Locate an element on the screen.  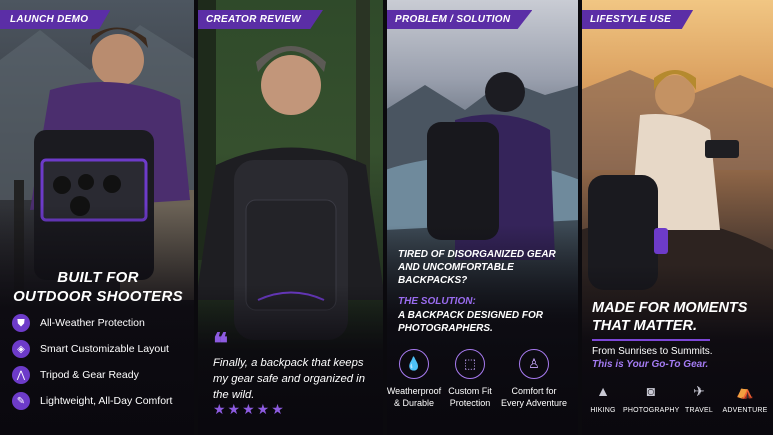
launch-headline-line2: OUTDOOR SHOOTERS is located at coordinates (98, 296).